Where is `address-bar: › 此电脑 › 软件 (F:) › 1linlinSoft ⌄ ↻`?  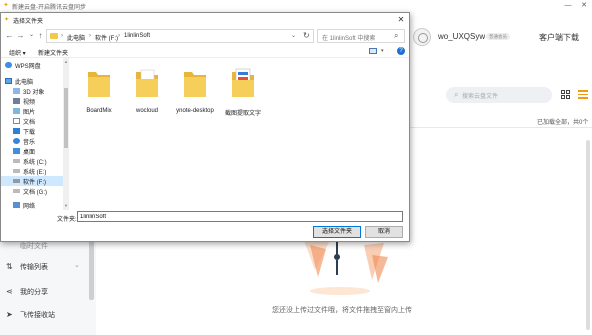
address-bar: › 此电脑 › 软件 (F:) › 1linlinSoft ⌄ ↻ is located at coordinates (180, 36).